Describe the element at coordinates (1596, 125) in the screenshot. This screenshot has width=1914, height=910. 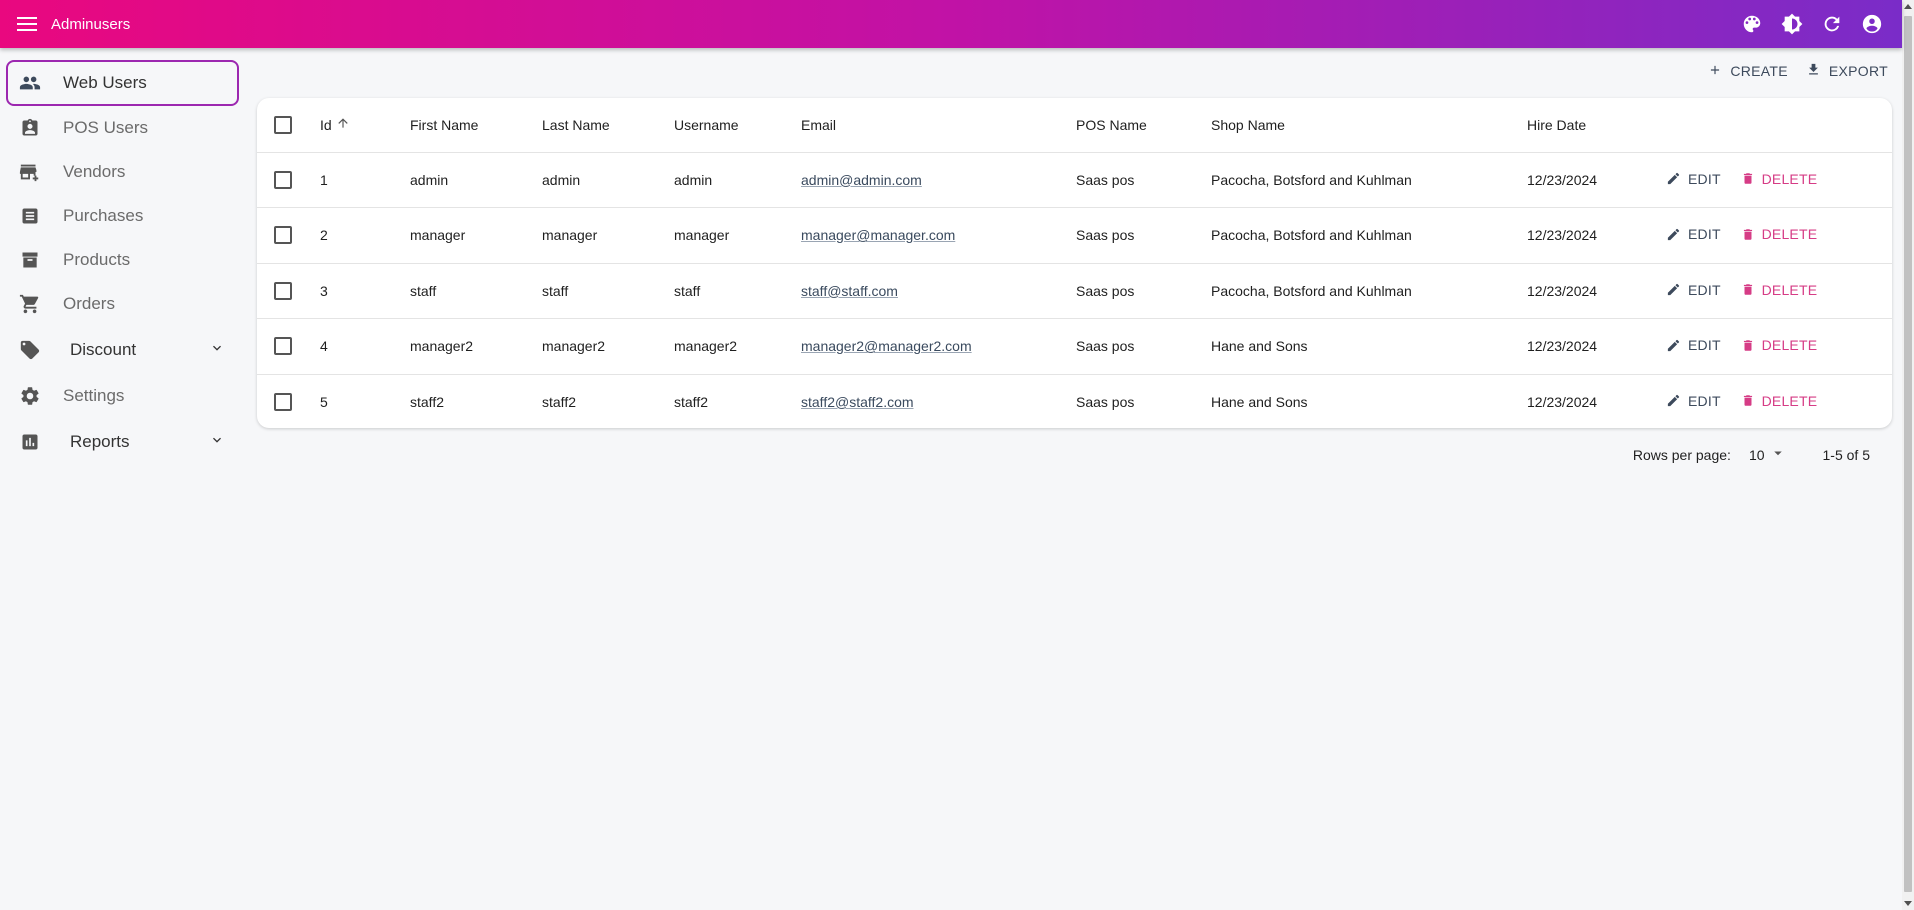
I see `column-header-hire-date: Hire Date` at that location.